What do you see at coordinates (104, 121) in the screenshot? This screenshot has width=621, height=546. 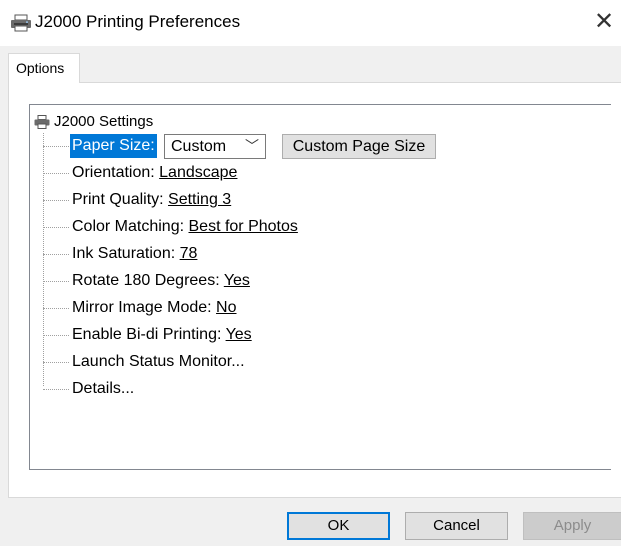 I see `tree-root-label: J2000 Settings` at bounding box center [104, 121].